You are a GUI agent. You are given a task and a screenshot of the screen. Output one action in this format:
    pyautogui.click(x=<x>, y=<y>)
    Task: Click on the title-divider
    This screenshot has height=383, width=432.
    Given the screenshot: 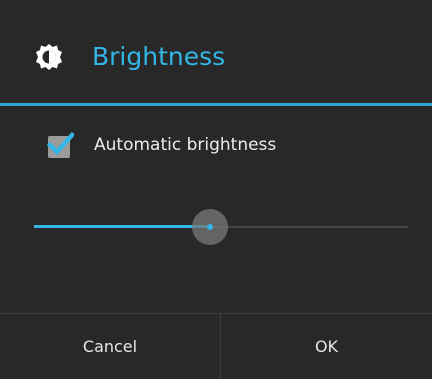 What is the action you would take?
    pyautogui.click(x=216, y=104)
    